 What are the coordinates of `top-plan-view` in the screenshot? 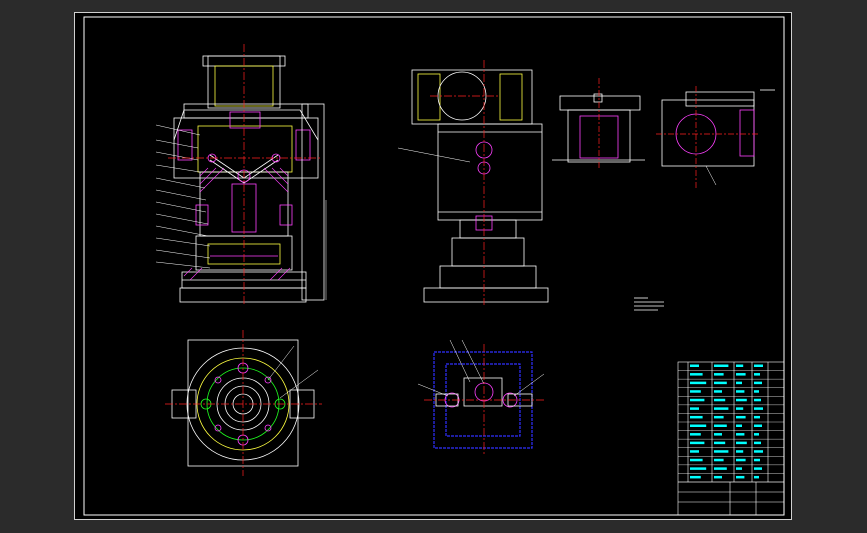 It's located at (245, 403).